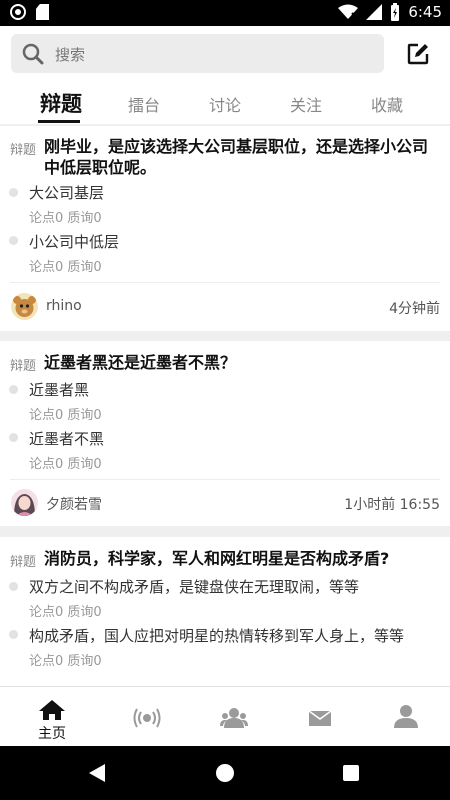 The width and height of the screenshot is (450, 800). Describe the element at coordinates (59, 121) in the screenshot. I see `active-tab-indicator` at that location.